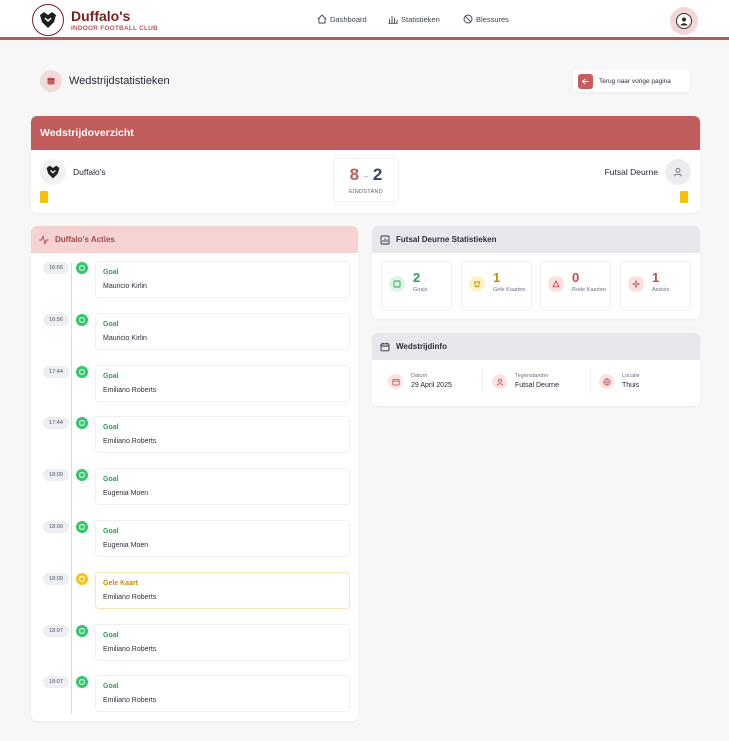 The image size is (729, 741). I want to click on nav-link-dashboard: Dashboard, so click(342, 19).